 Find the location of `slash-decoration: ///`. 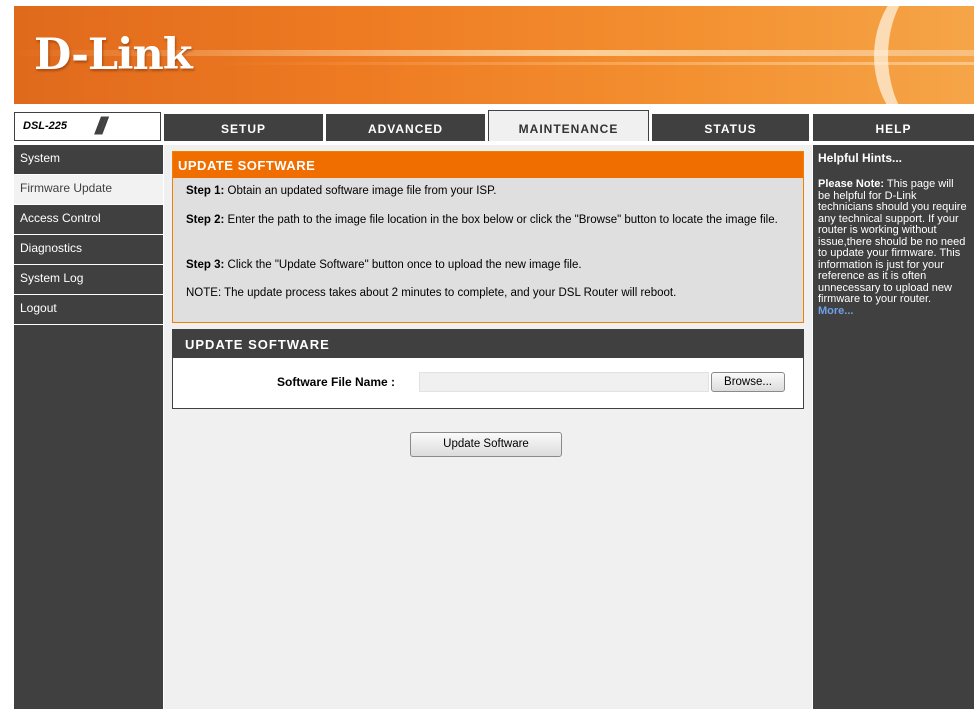

slash-decoration: /// is located at coordinates (101, 126).